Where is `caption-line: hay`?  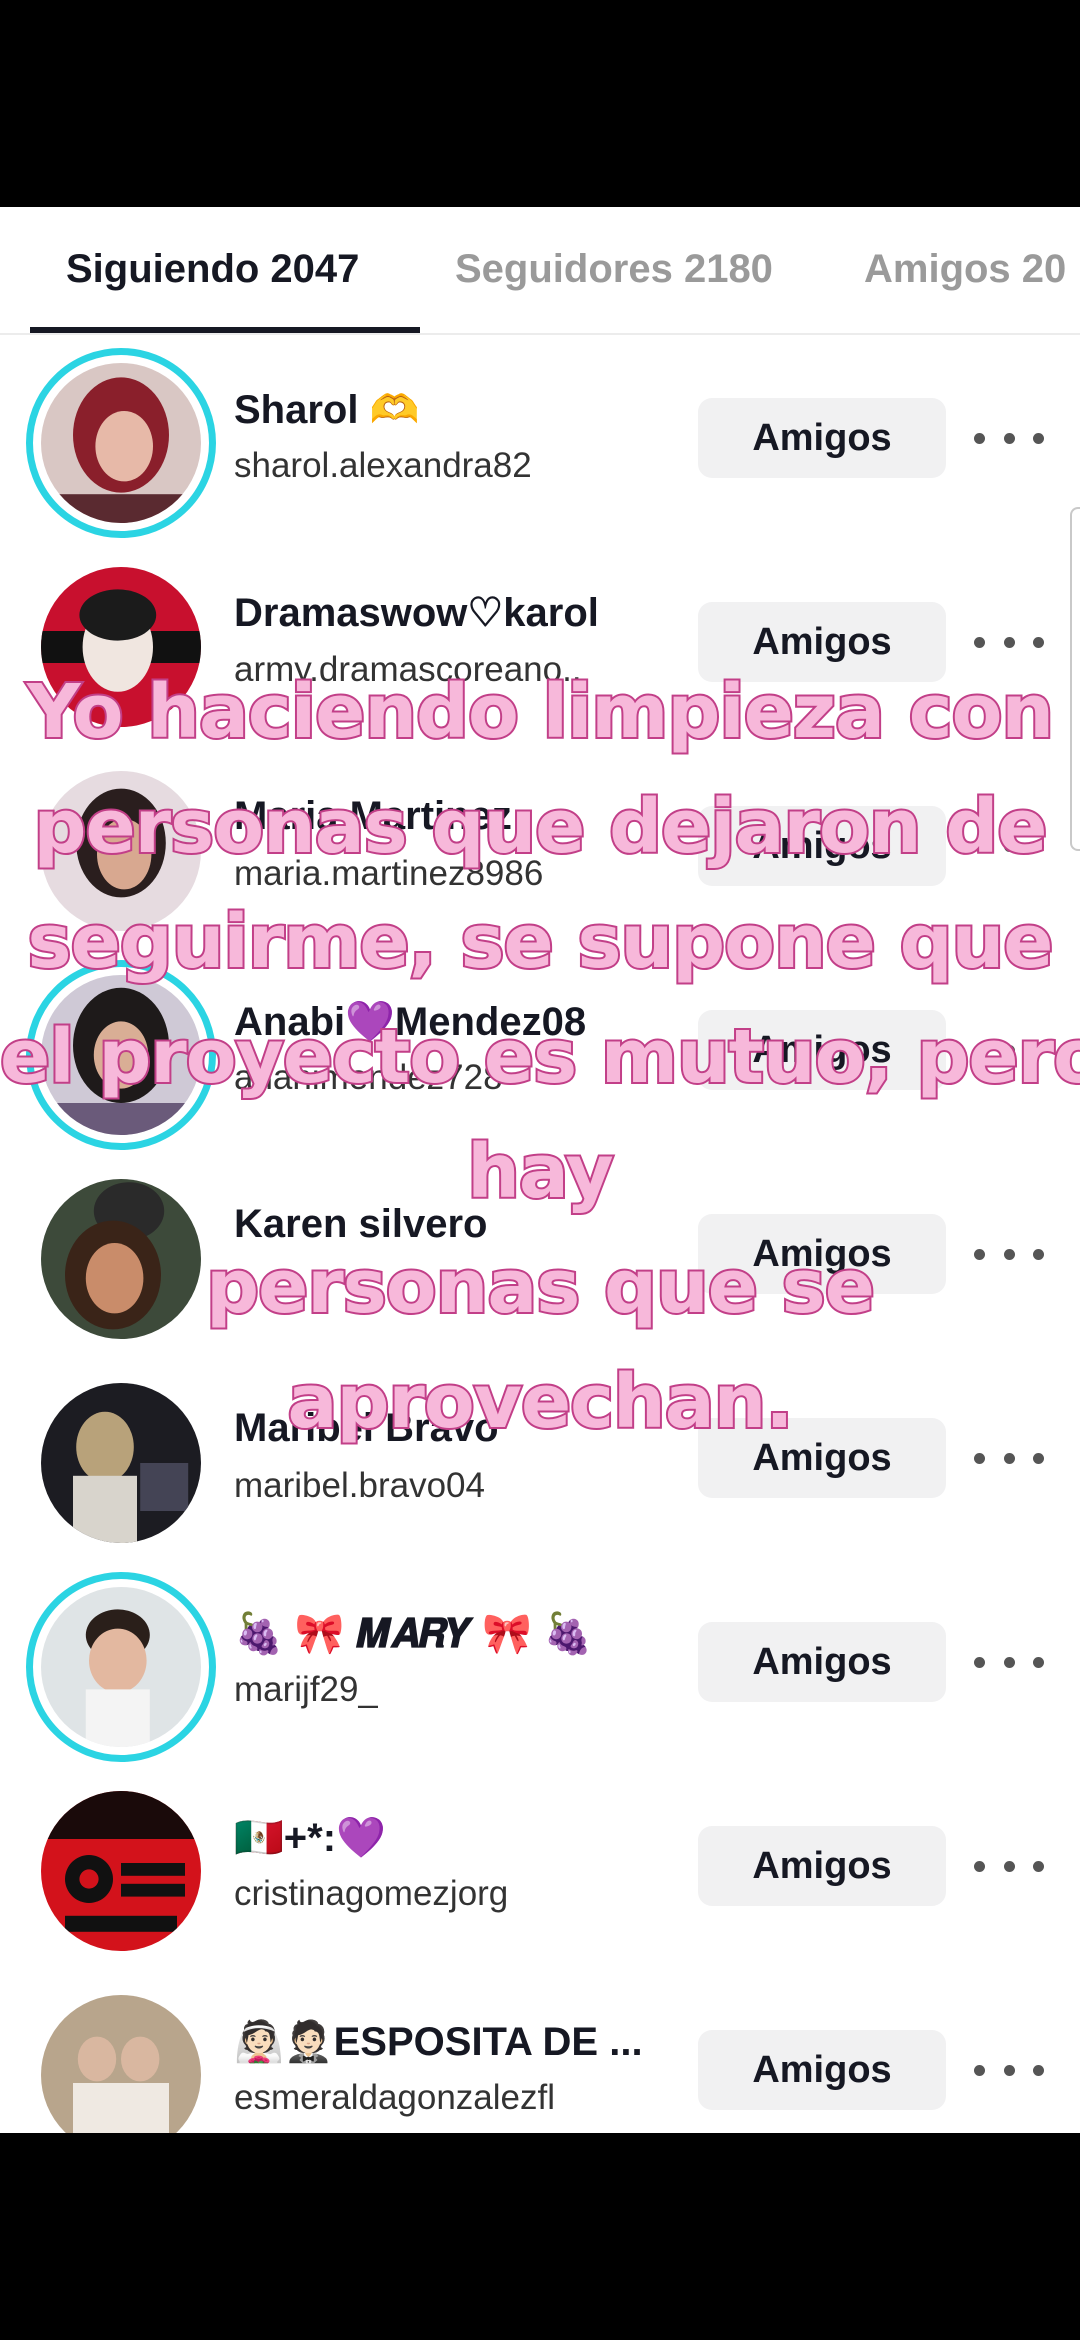
caption-line: hay is located at coordinates (540, 1172).